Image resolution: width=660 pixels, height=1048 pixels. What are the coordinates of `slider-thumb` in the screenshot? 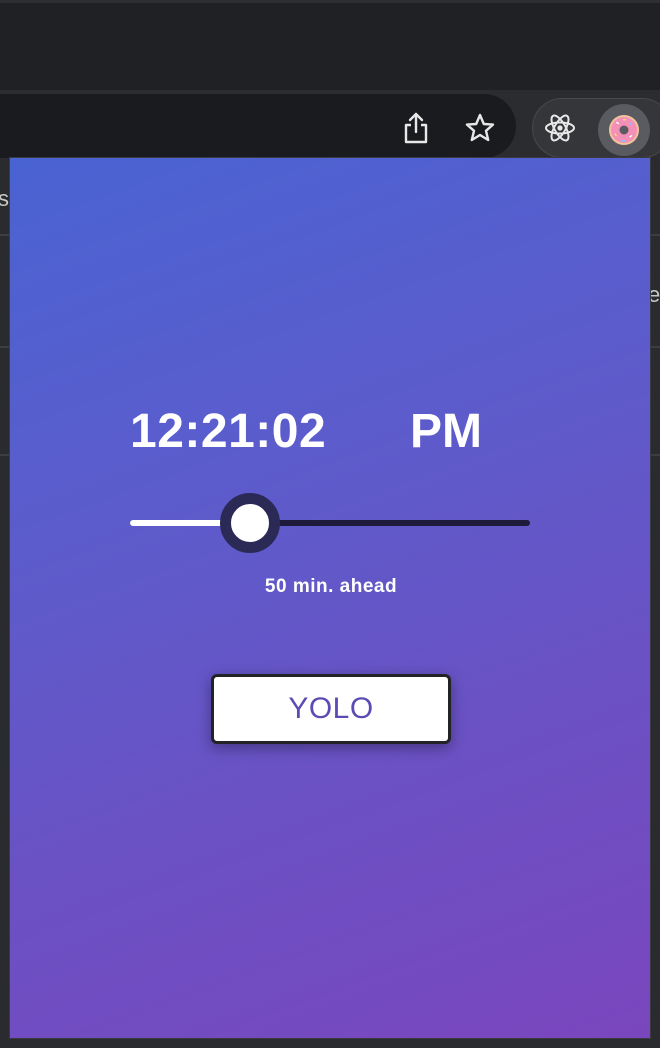 It's located at (250, 523).